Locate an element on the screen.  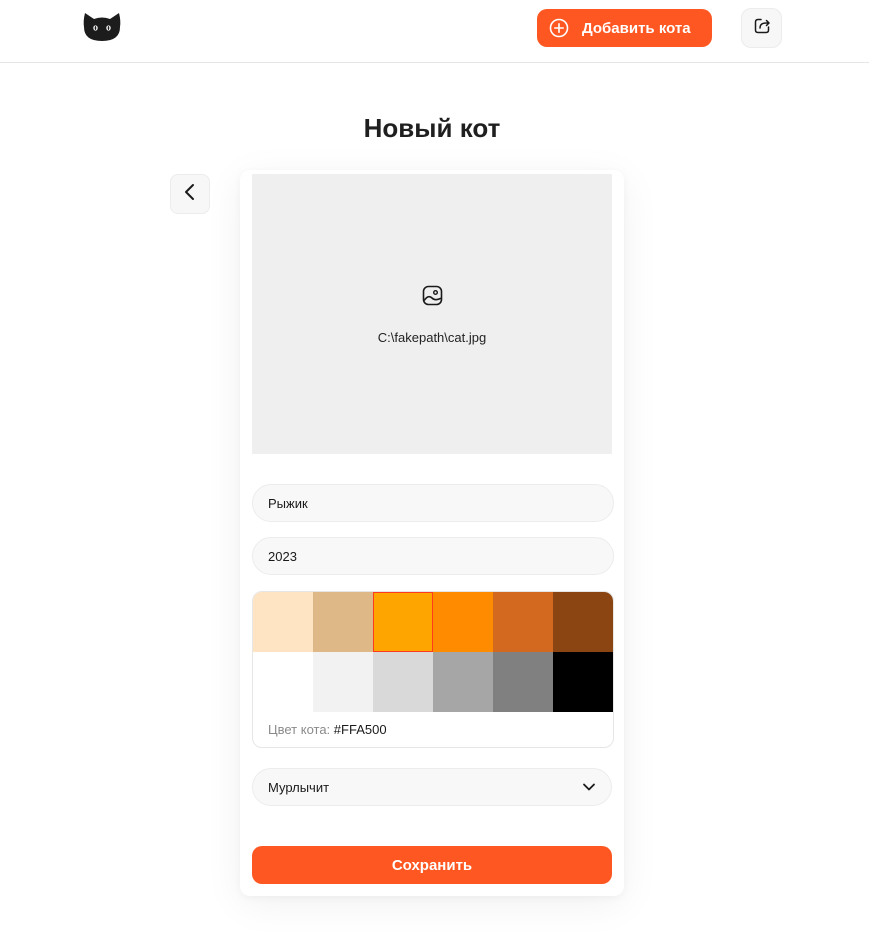
page-title: Новый кот is located at coordinates (432, 128).